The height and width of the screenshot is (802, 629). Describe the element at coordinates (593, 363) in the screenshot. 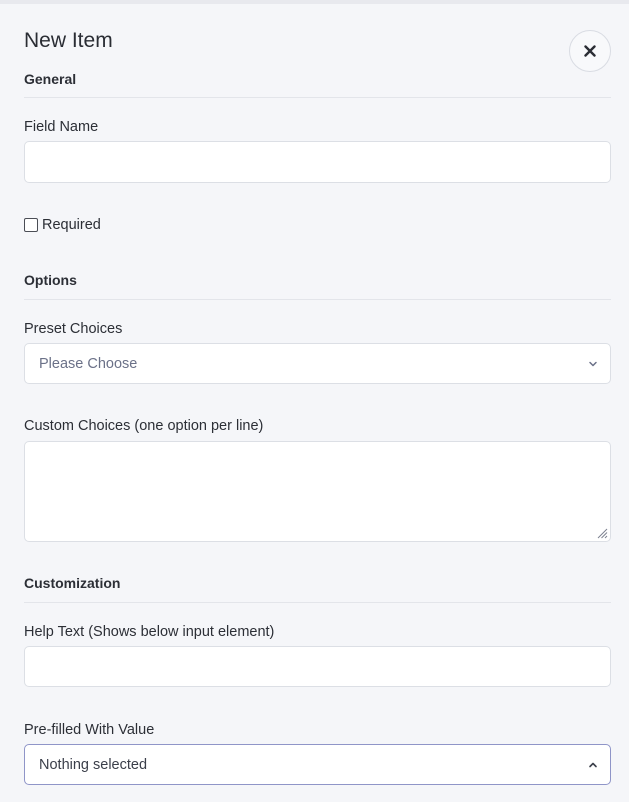

I see `chevron-down-icon` at that location.